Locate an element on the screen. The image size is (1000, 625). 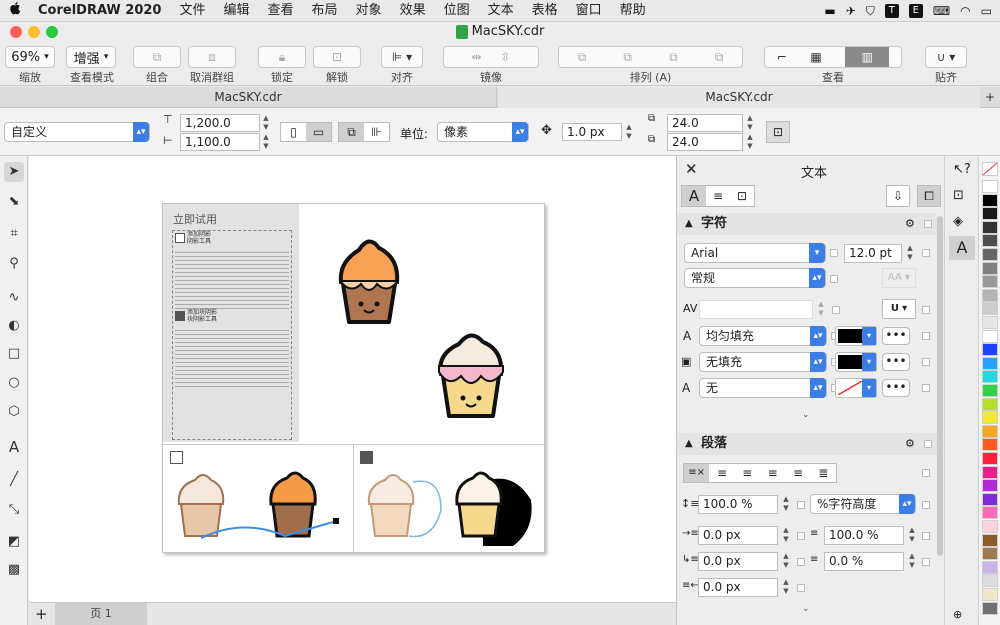
section-checkbox is located at coordinates (928, 224).